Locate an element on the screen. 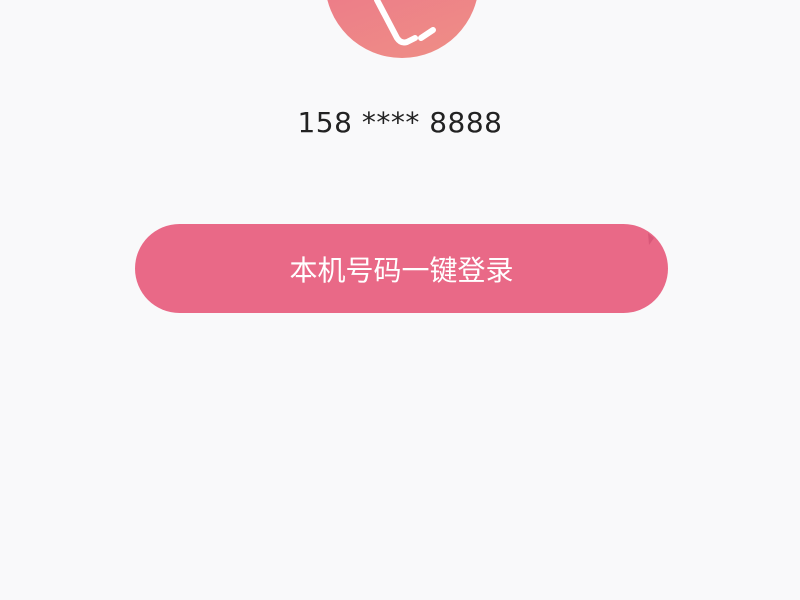 This screenshot has height=600, width=800. one-click-login-label: 本机号码一键登录 is located at coordinates (401, 270).